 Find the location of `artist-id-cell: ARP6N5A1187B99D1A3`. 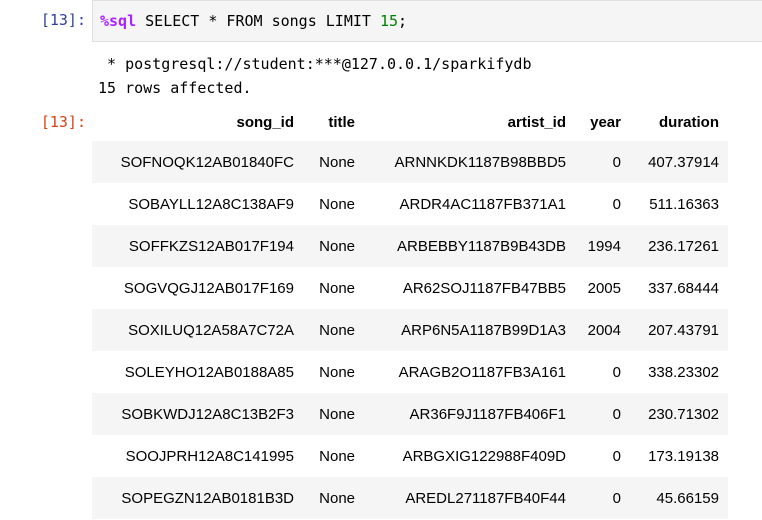

artist-id-cell: ARP6N5A1187B99D1A3 is located at coordinates (469, 330).